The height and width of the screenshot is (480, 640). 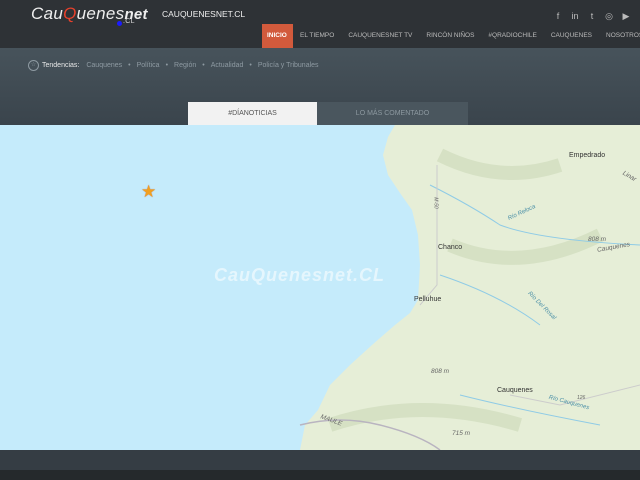 I want to click on footer-band, so click(x=320, y=460).